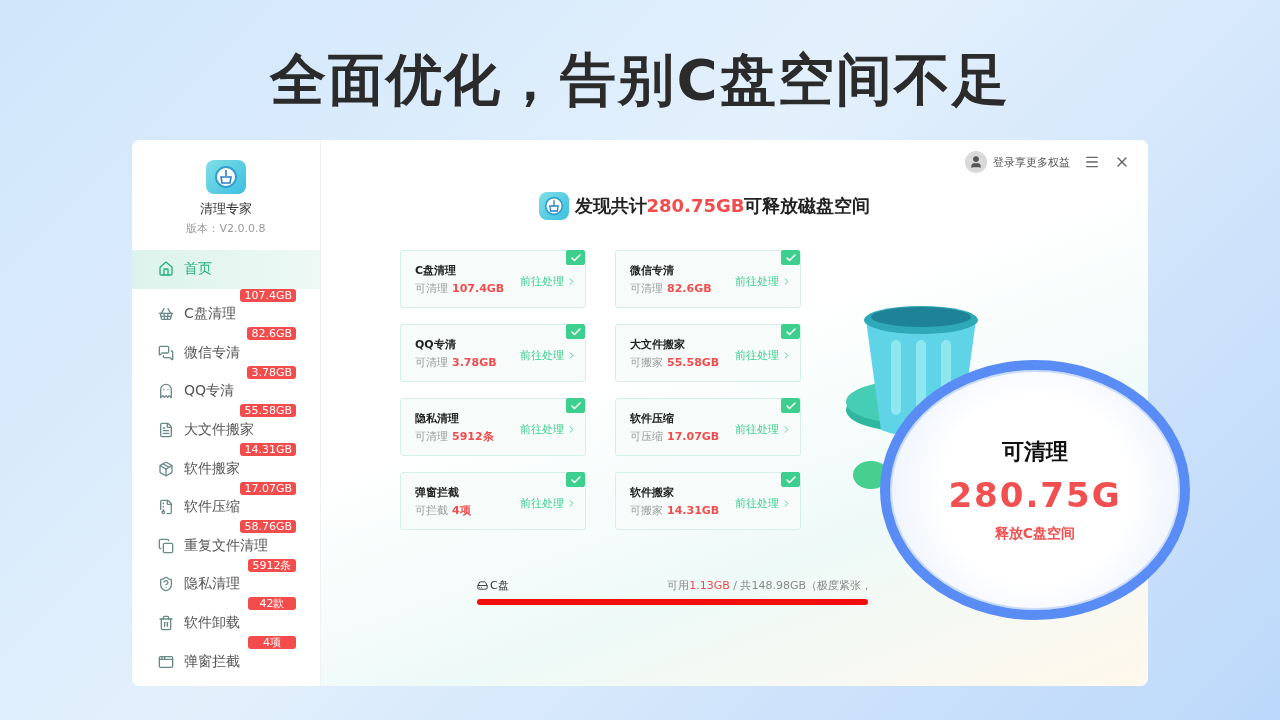 Image resolution: width=1280 pixels, height=720 pixels. What do you see at coordinates (271, 334) in the screenshot?
I see `count-badge: 82.6GB` at bounding box center [271, 334].